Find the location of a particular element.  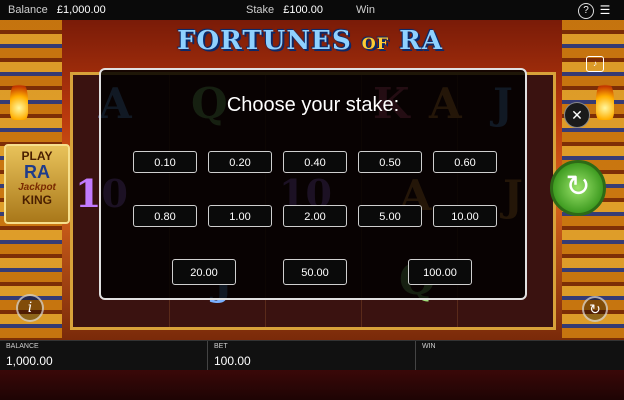

bottom-bet-value: 100.00 is located at coordinates (232, 361).